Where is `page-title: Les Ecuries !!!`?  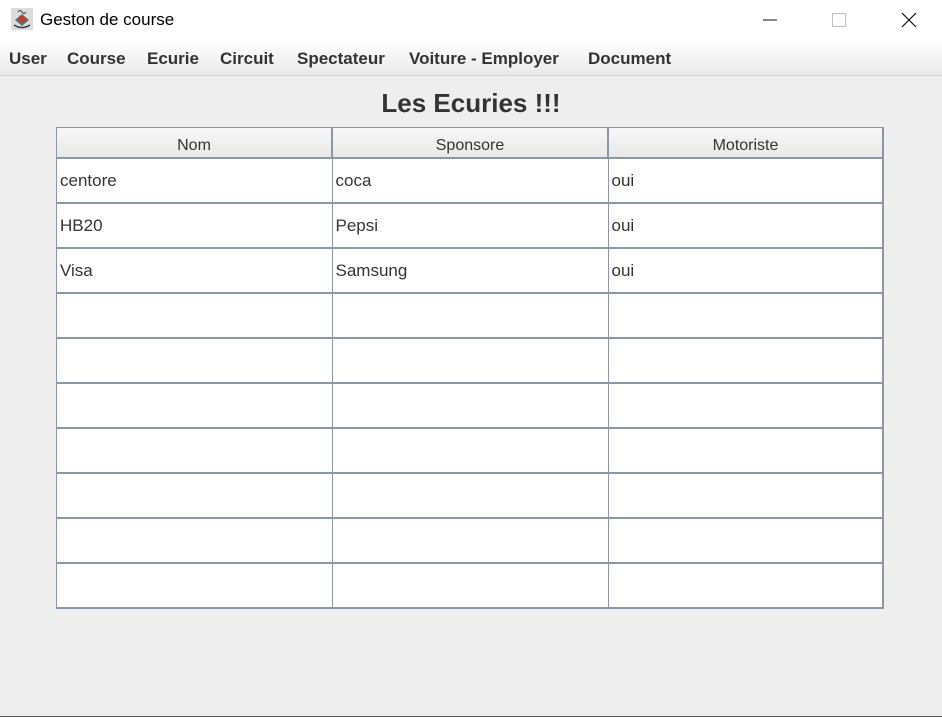
page-title: Les Ecuries !!! is located at coordinates (471, 103).